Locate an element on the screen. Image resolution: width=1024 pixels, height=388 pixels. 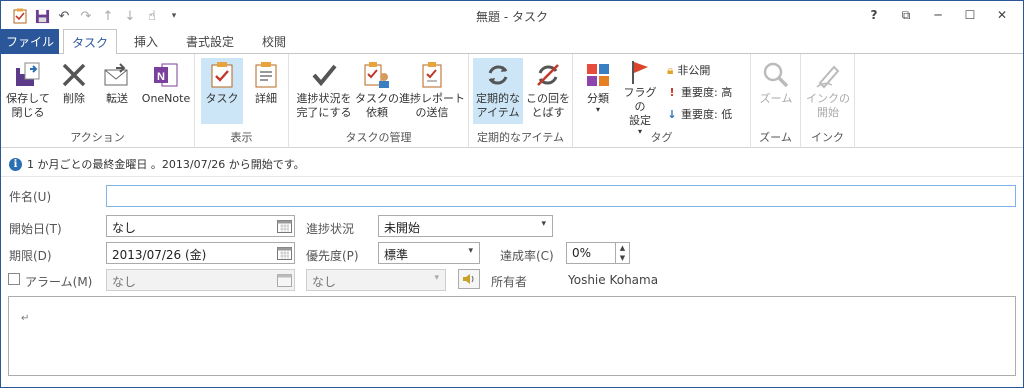
help-icon: ? is located at coordinates (874, 15).